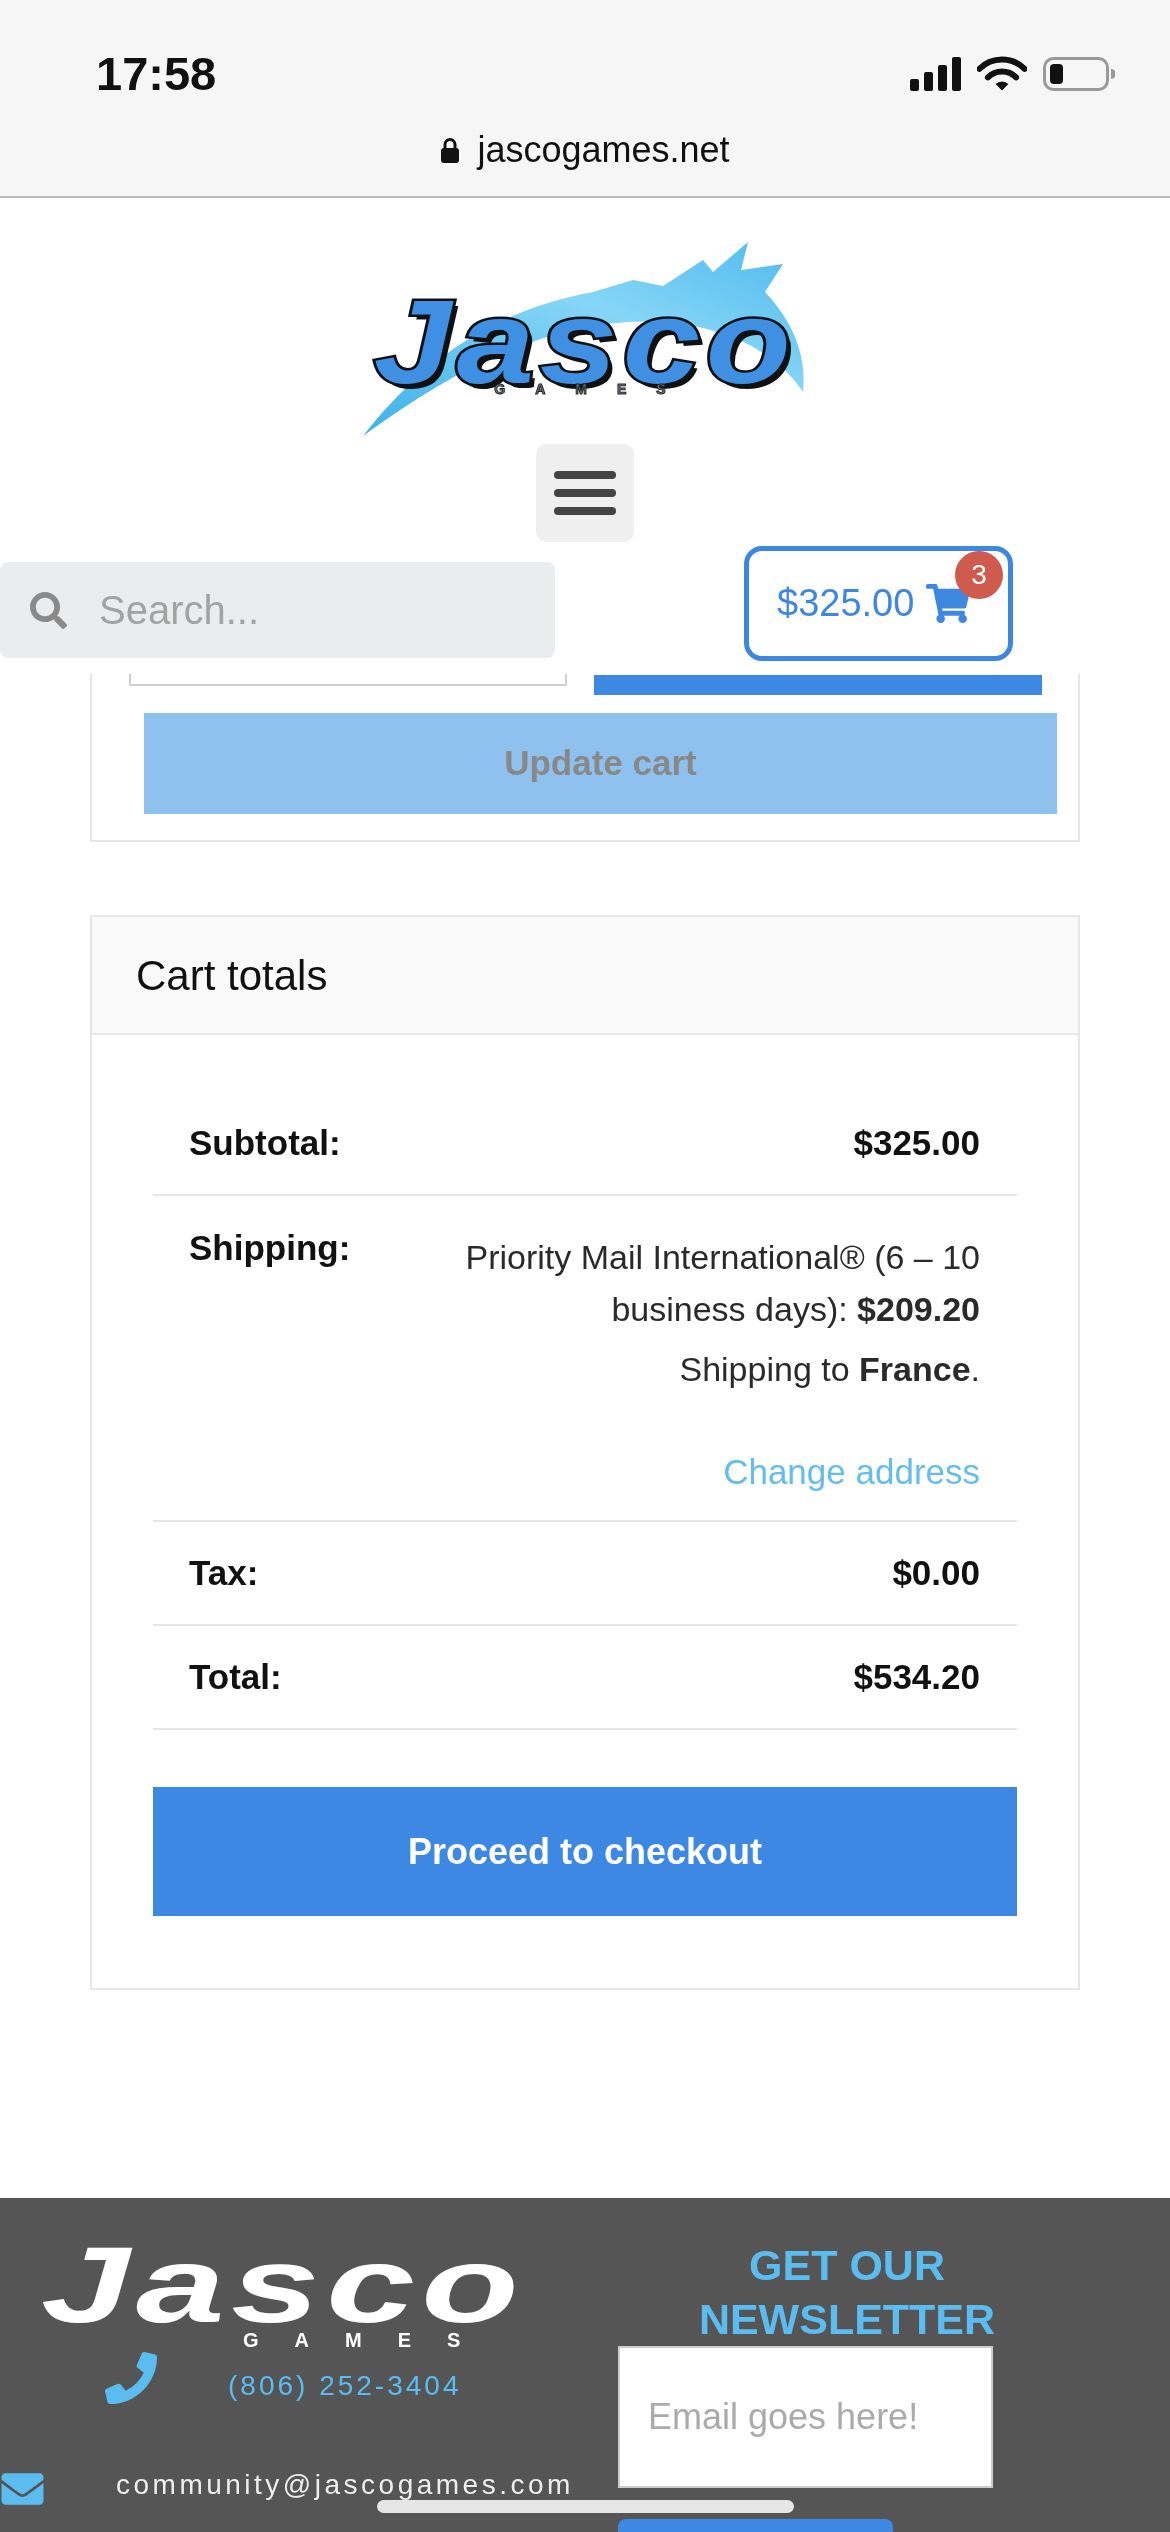 The image size is (1170, 2532). I want to click on wifi-icon, so click(1002, 74).